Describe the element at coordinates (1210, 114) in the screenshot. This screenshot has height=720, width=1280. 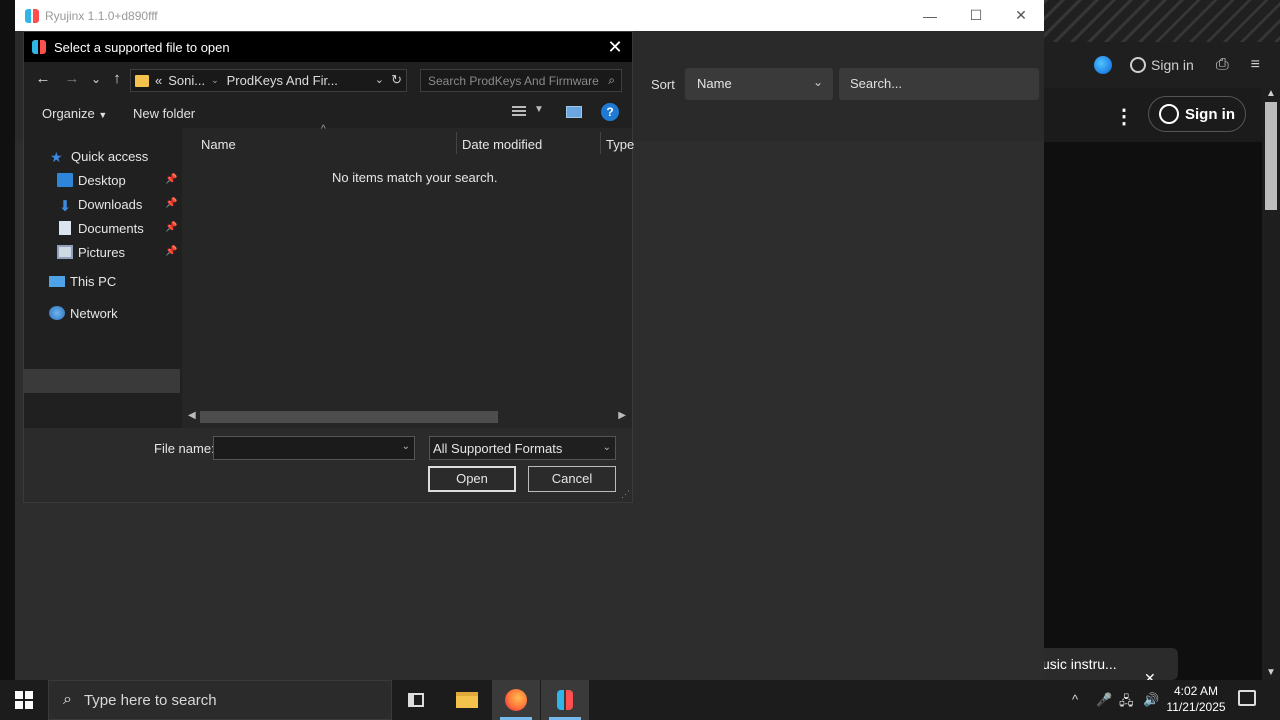
I see `site-sign-in-label: Sign in` at that location.